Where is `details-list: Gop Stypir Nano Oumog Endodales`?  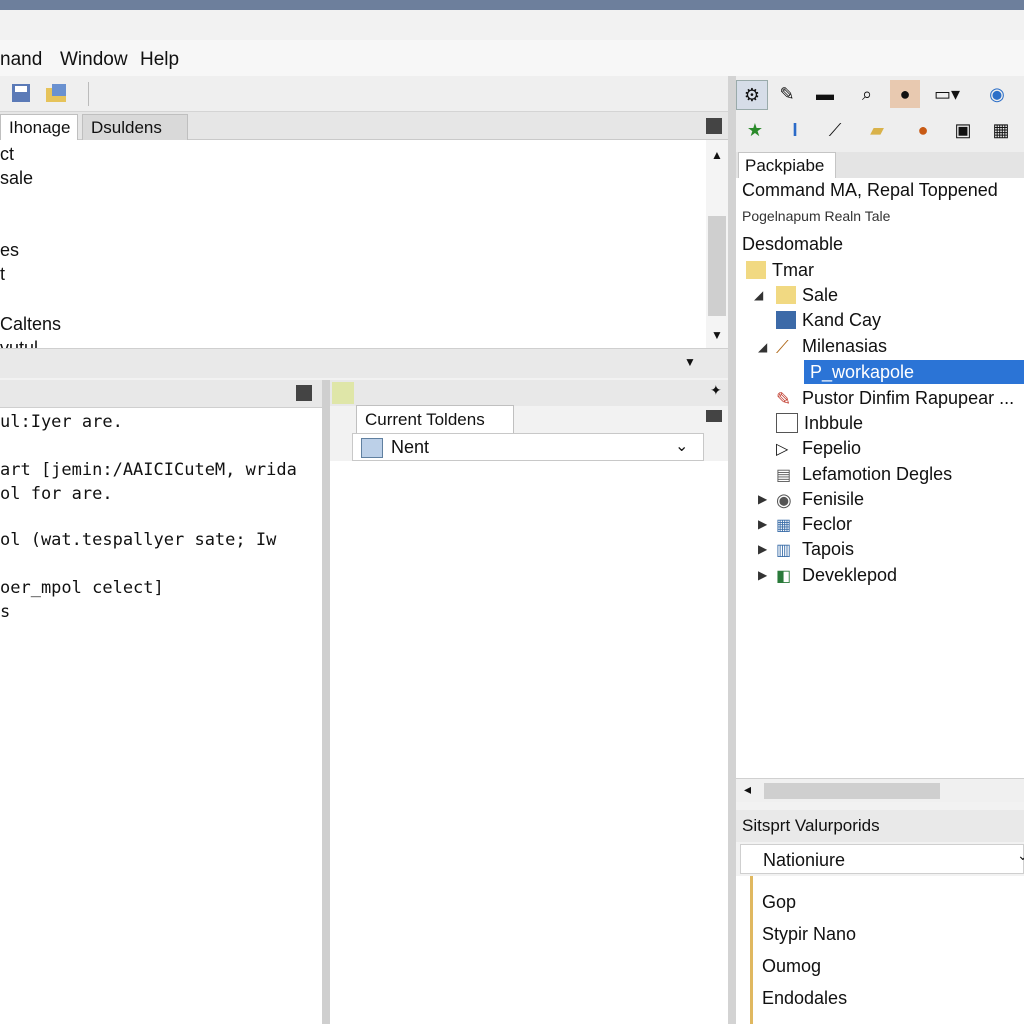 details-list: Gop Stypir Nano Oumog Endodales is located at coordinates (880, 950).